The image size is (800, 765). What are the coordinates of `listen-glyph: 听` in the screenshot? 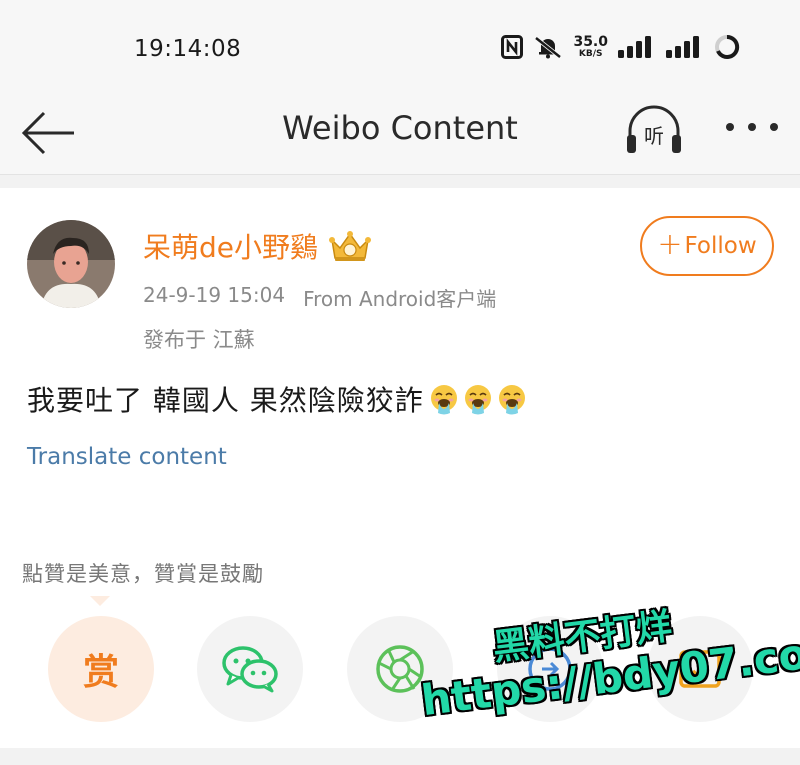 It's located at (654, 136).